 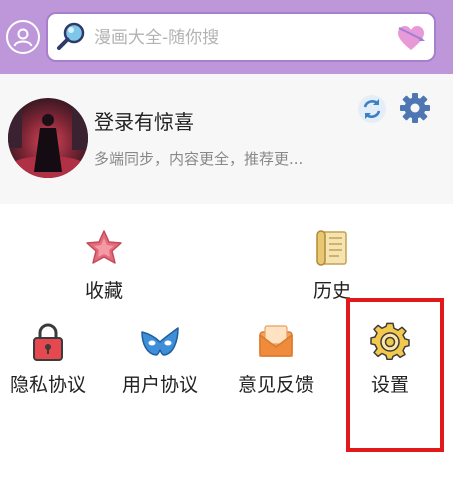 I want to click on sync-icon, so click(x=372, y=109).